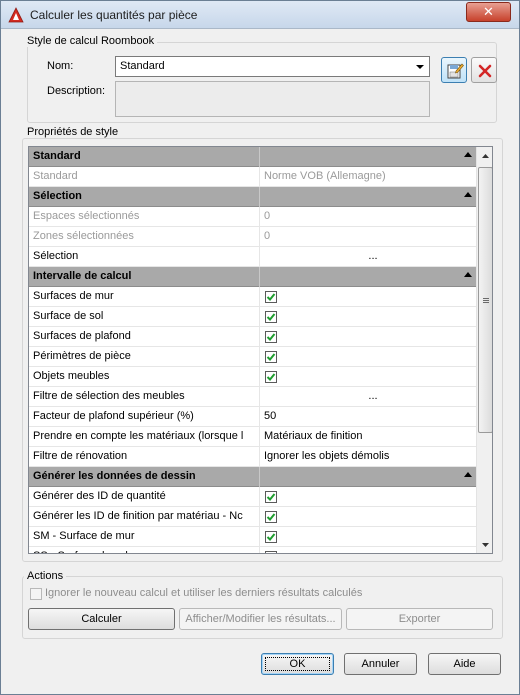  What do you see at coordinates (144, 477) in the screenshot?
I see `category-label: Générer les données de dessin` at bounding box center [144, 477].